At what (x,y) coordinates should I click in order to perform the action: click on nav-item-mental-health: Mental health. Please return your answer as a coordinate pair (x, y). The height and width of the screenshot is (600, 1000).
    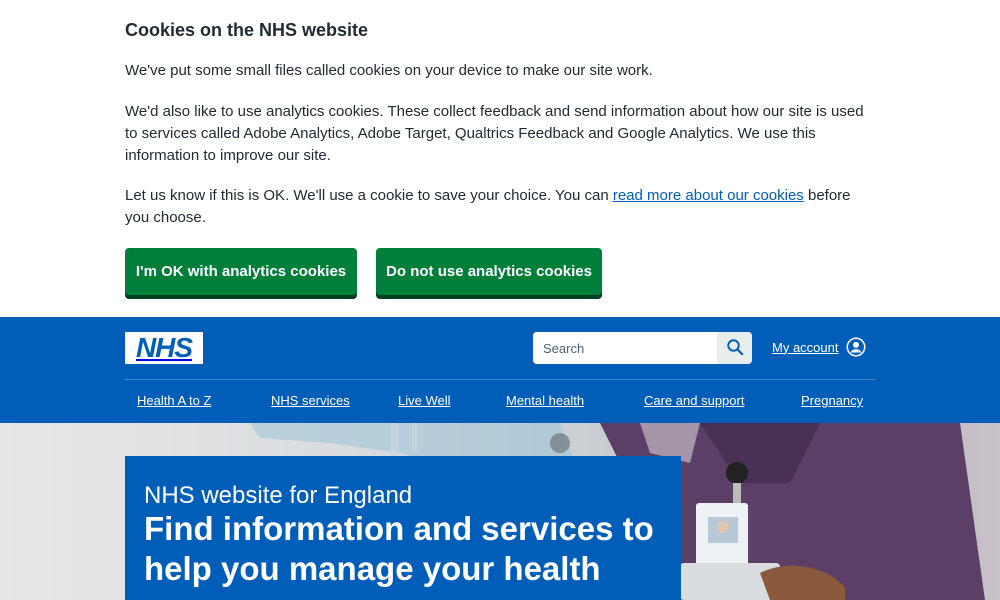
    Looking at the image, I should click on (545, 400).